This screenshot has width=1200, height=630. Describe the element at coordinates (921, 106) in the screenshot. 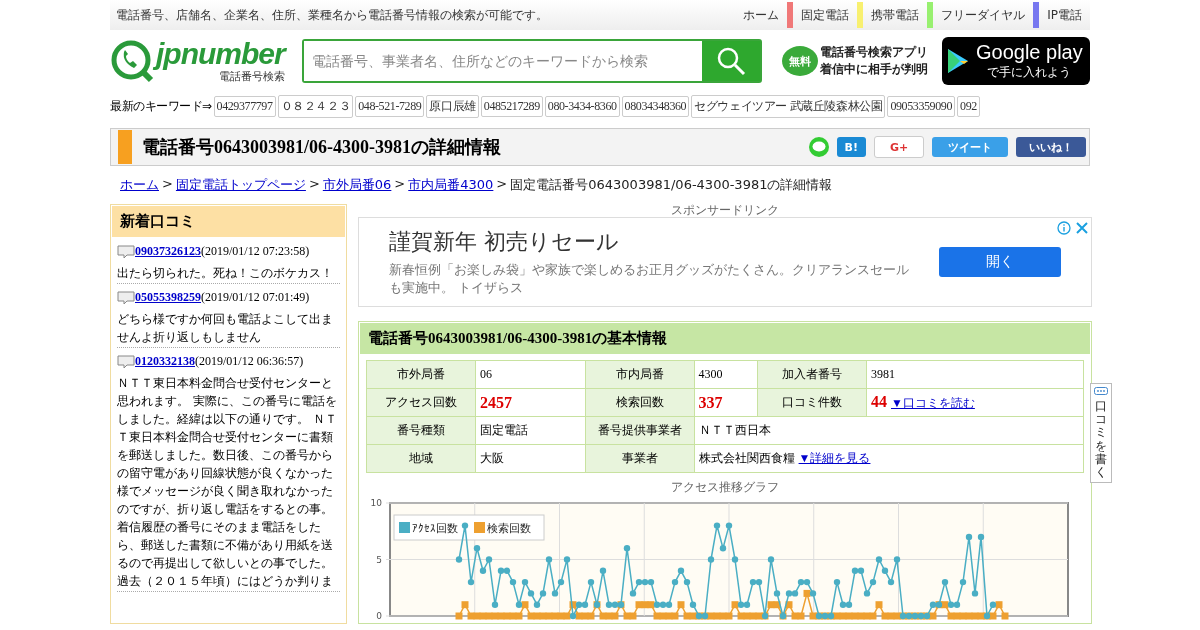

I see `keyword-link: 09053359090` at that location.